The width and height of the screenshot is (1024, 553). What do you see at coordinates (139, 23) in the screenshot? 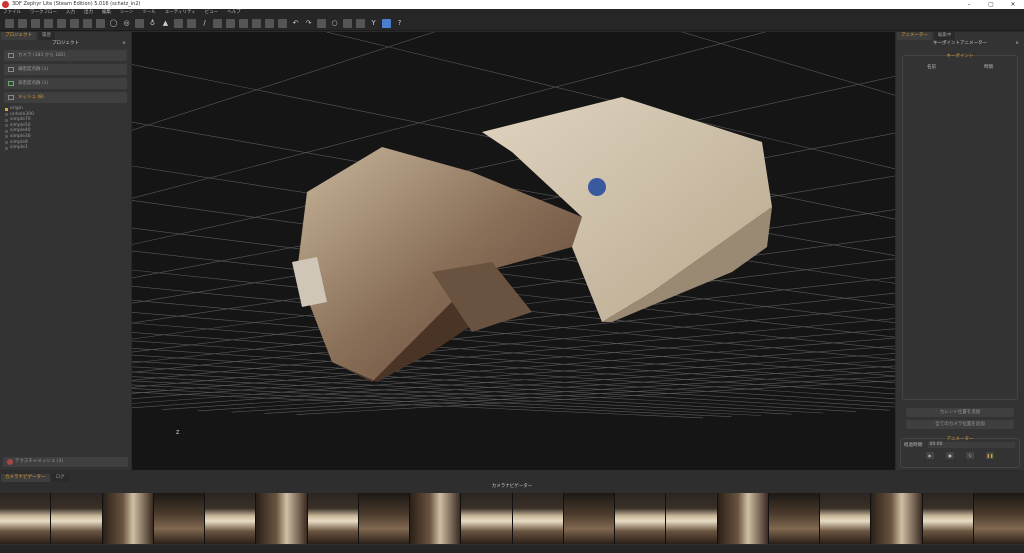
I see `pan-icon` at bounding box center [139, 23].